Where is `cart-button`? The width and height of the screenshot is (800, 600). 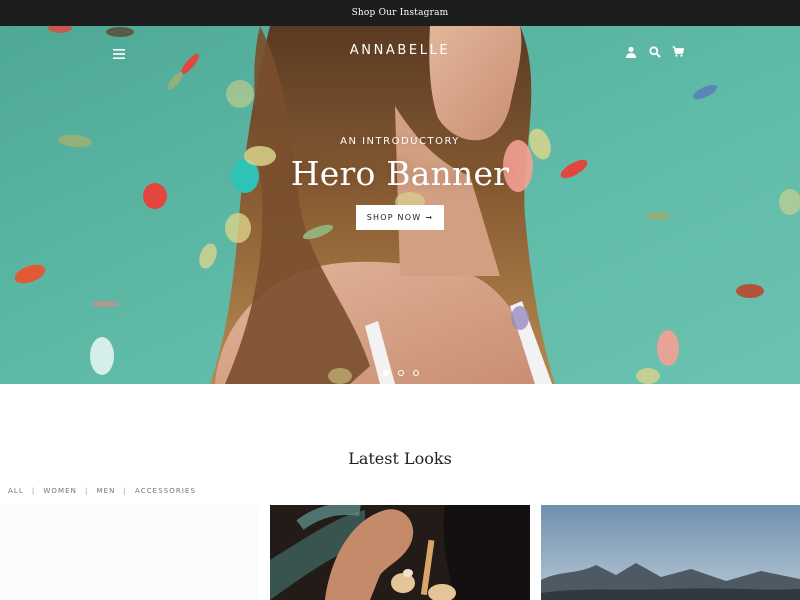
cart-button is located at coordinates (678, 52).